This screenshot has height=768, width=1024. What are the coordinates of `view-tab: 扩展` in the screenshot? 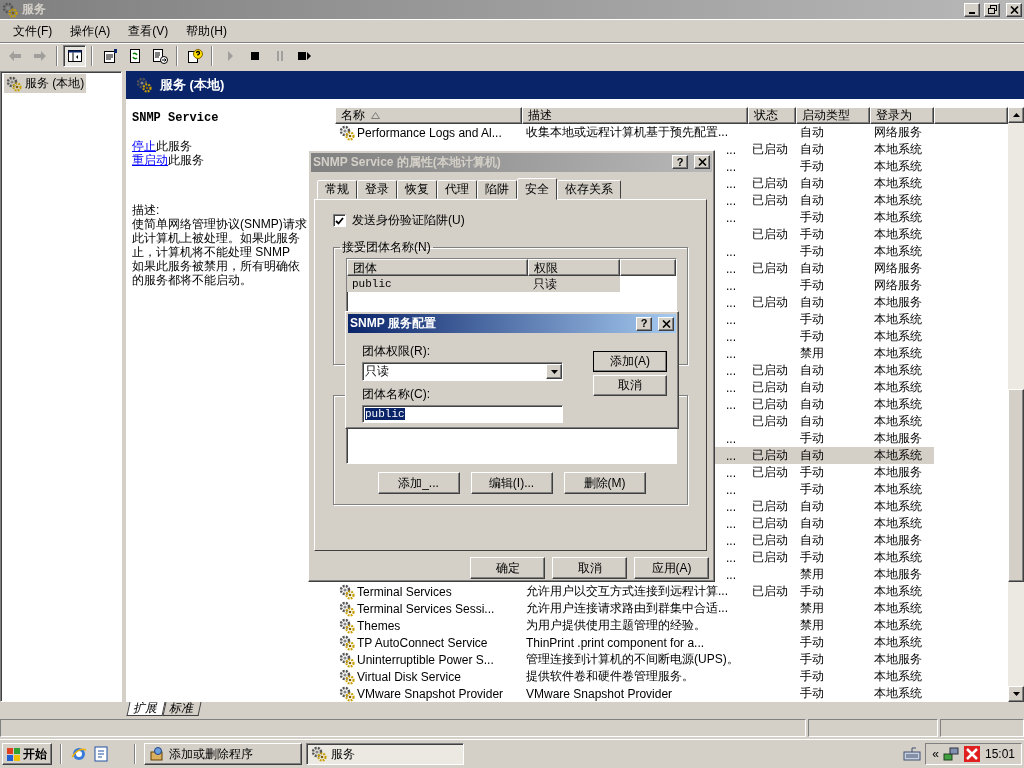 It's located at (146, 709).